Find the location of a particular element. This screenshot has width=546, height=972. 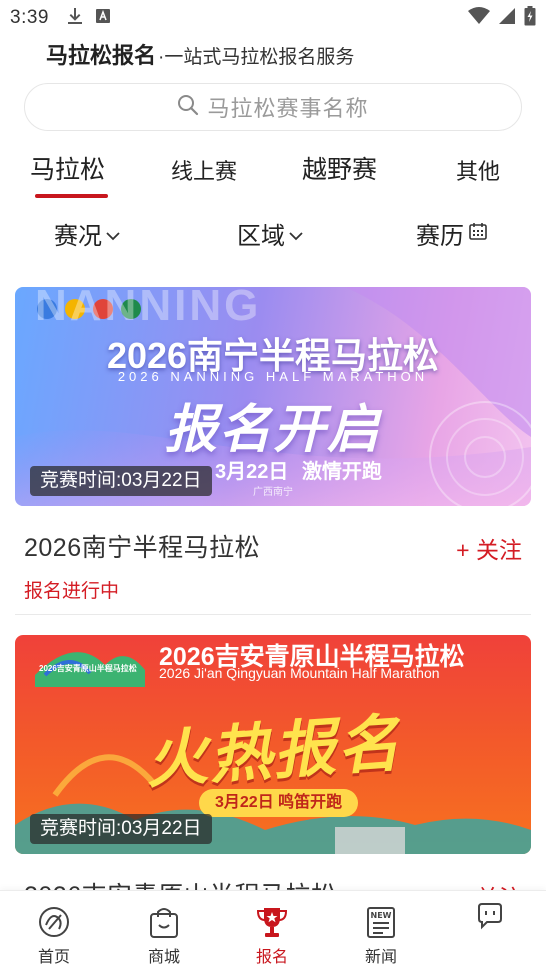

nav-label: 首页 is located at coordinates (53, 957).